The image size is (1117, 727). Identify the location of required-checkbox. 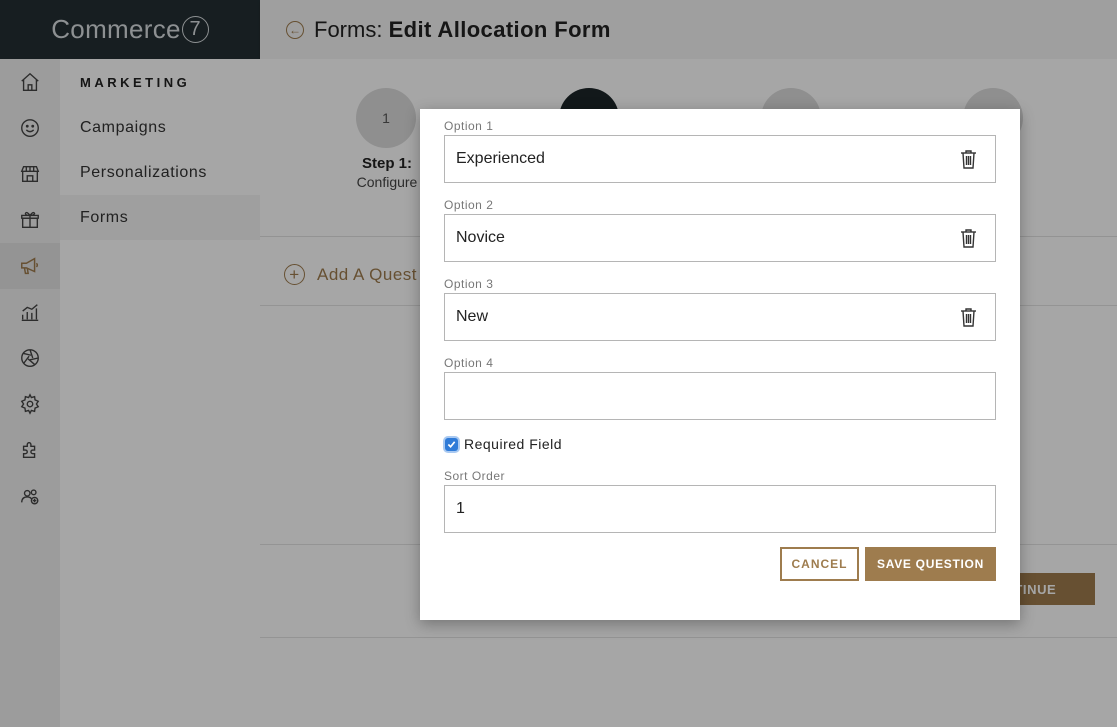
(451, 444).